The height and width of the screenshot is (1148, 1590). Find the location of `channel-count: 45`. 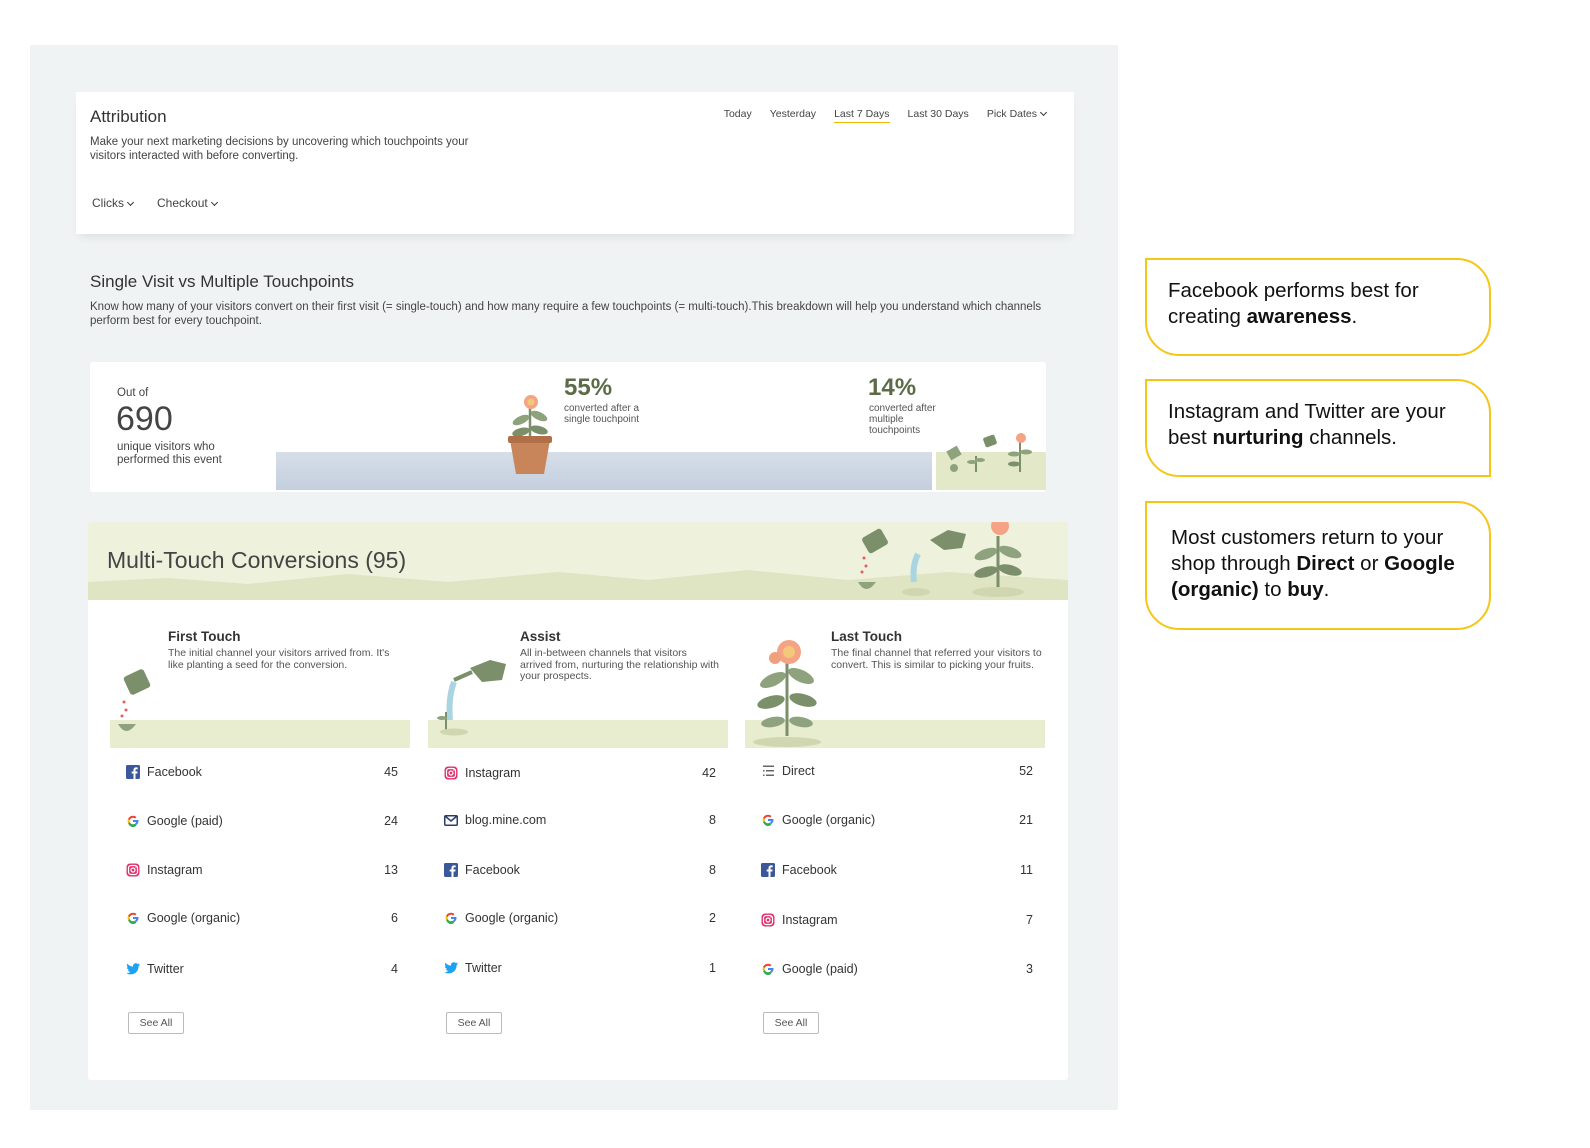

channel-count: 45 is located at coordinates (391, 772).